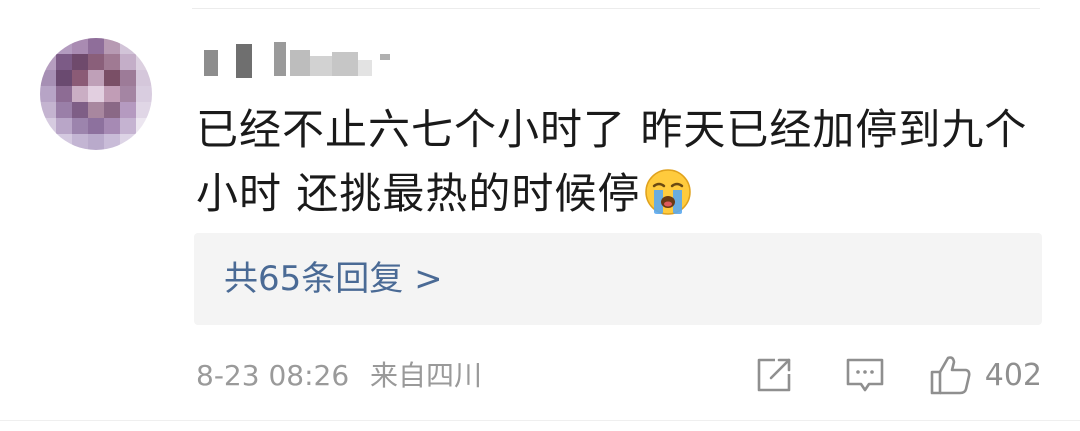 This screenshot has height=431, width=1080. I want to click on view-replies-link: 共65条回复 >, so click(333, 279).